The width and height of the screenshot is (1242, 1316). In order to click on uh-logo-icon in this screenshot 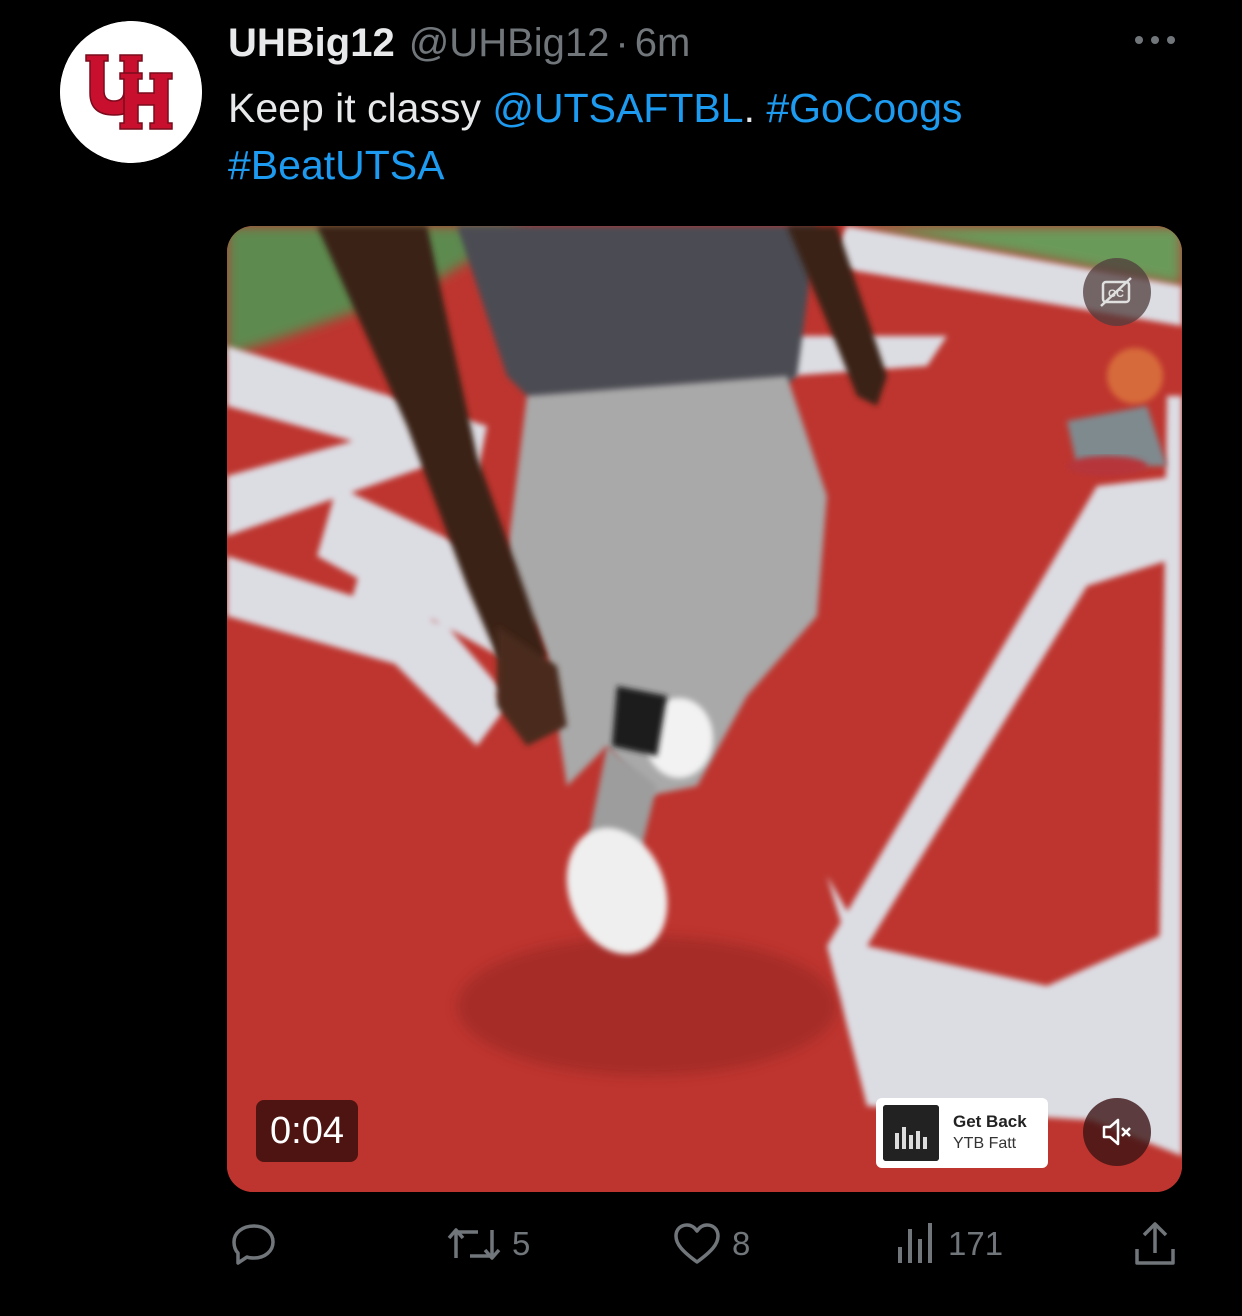, I will do `click(131, 92)`.